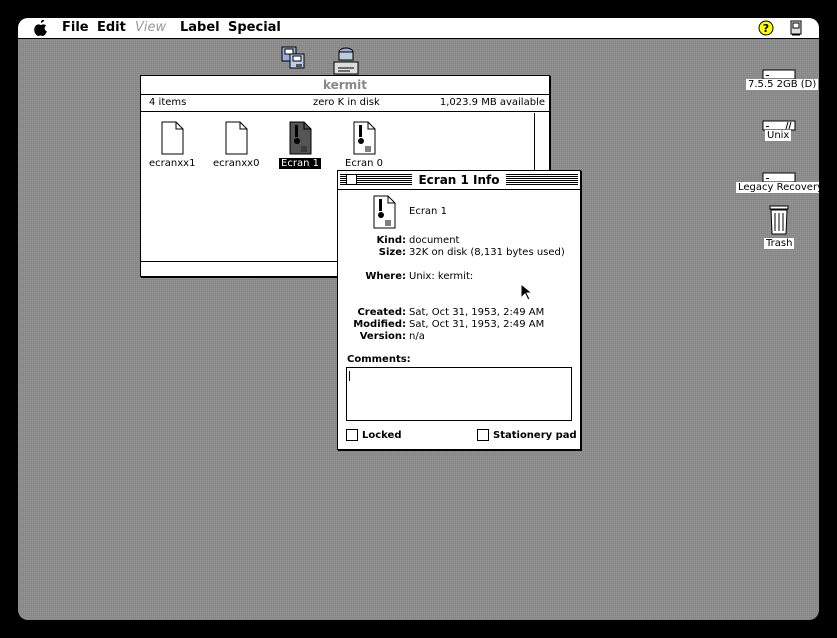  I want to click on created-label: Created:, so click(381, 312).